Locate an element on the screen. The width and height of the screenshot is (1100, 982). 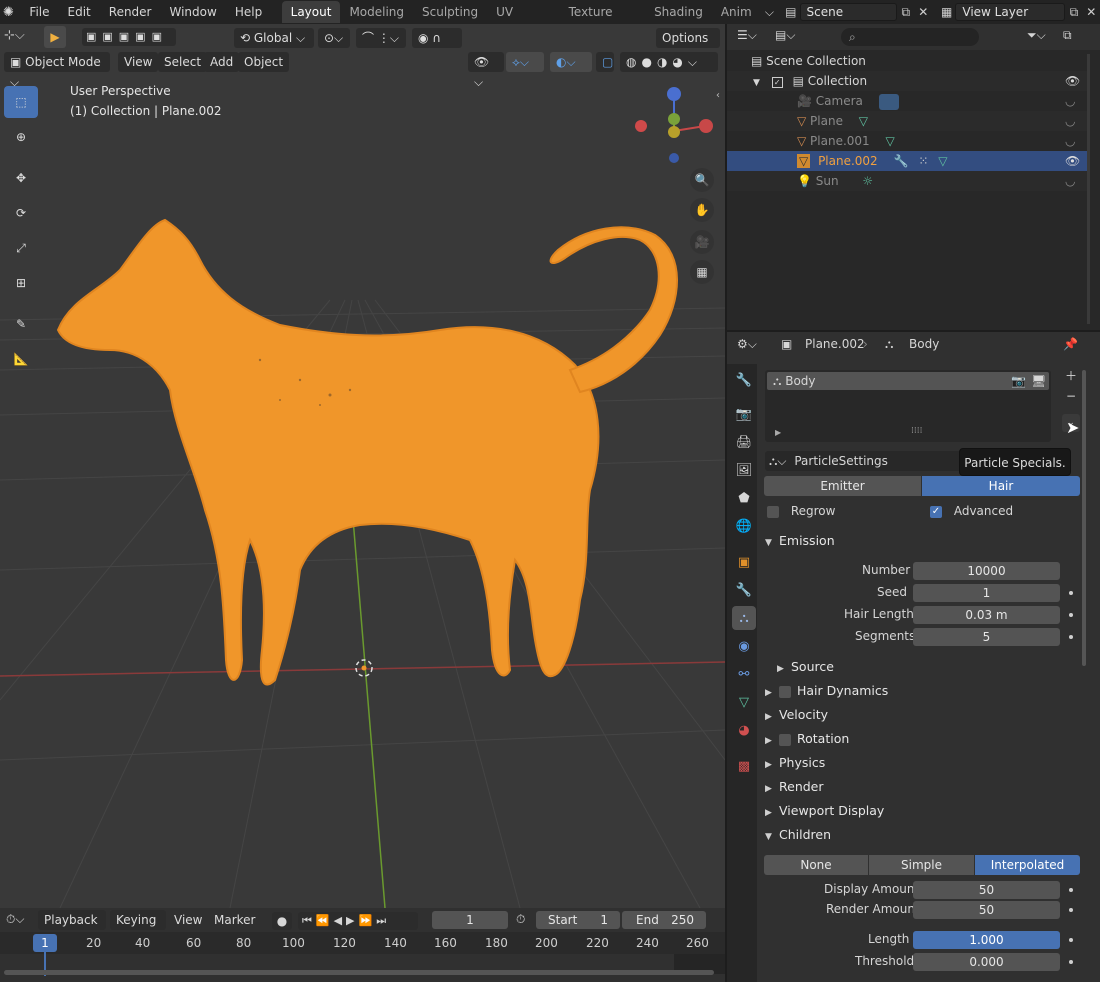
outliner-collection: ▼ ✓ ▤ Collection 👁 is located at coordinates (908, 81).